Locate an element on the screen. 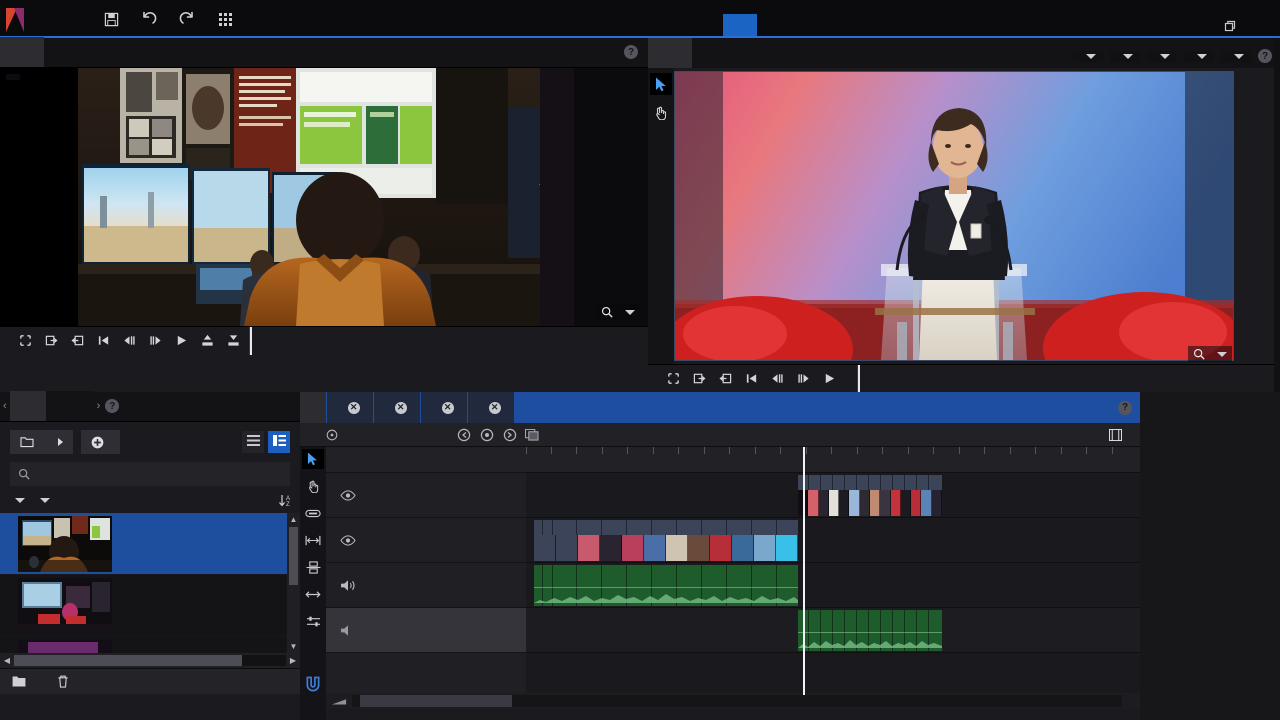 The width and height of the screenshot is (1280, 720). sort-direction-icon: AZ is located at coordinates (286, 500).